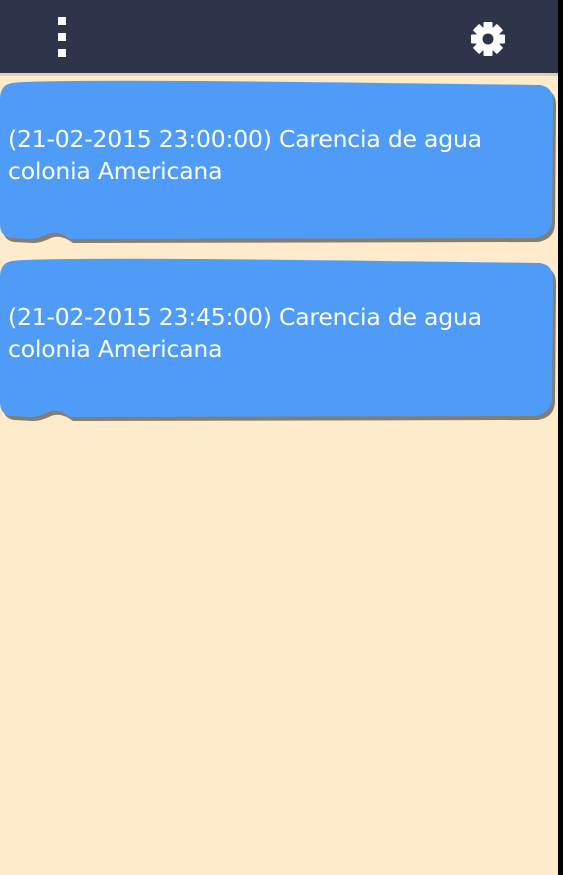 This screenshot has width=563, height=875. I want to click on settings-button, so click(488, 39).